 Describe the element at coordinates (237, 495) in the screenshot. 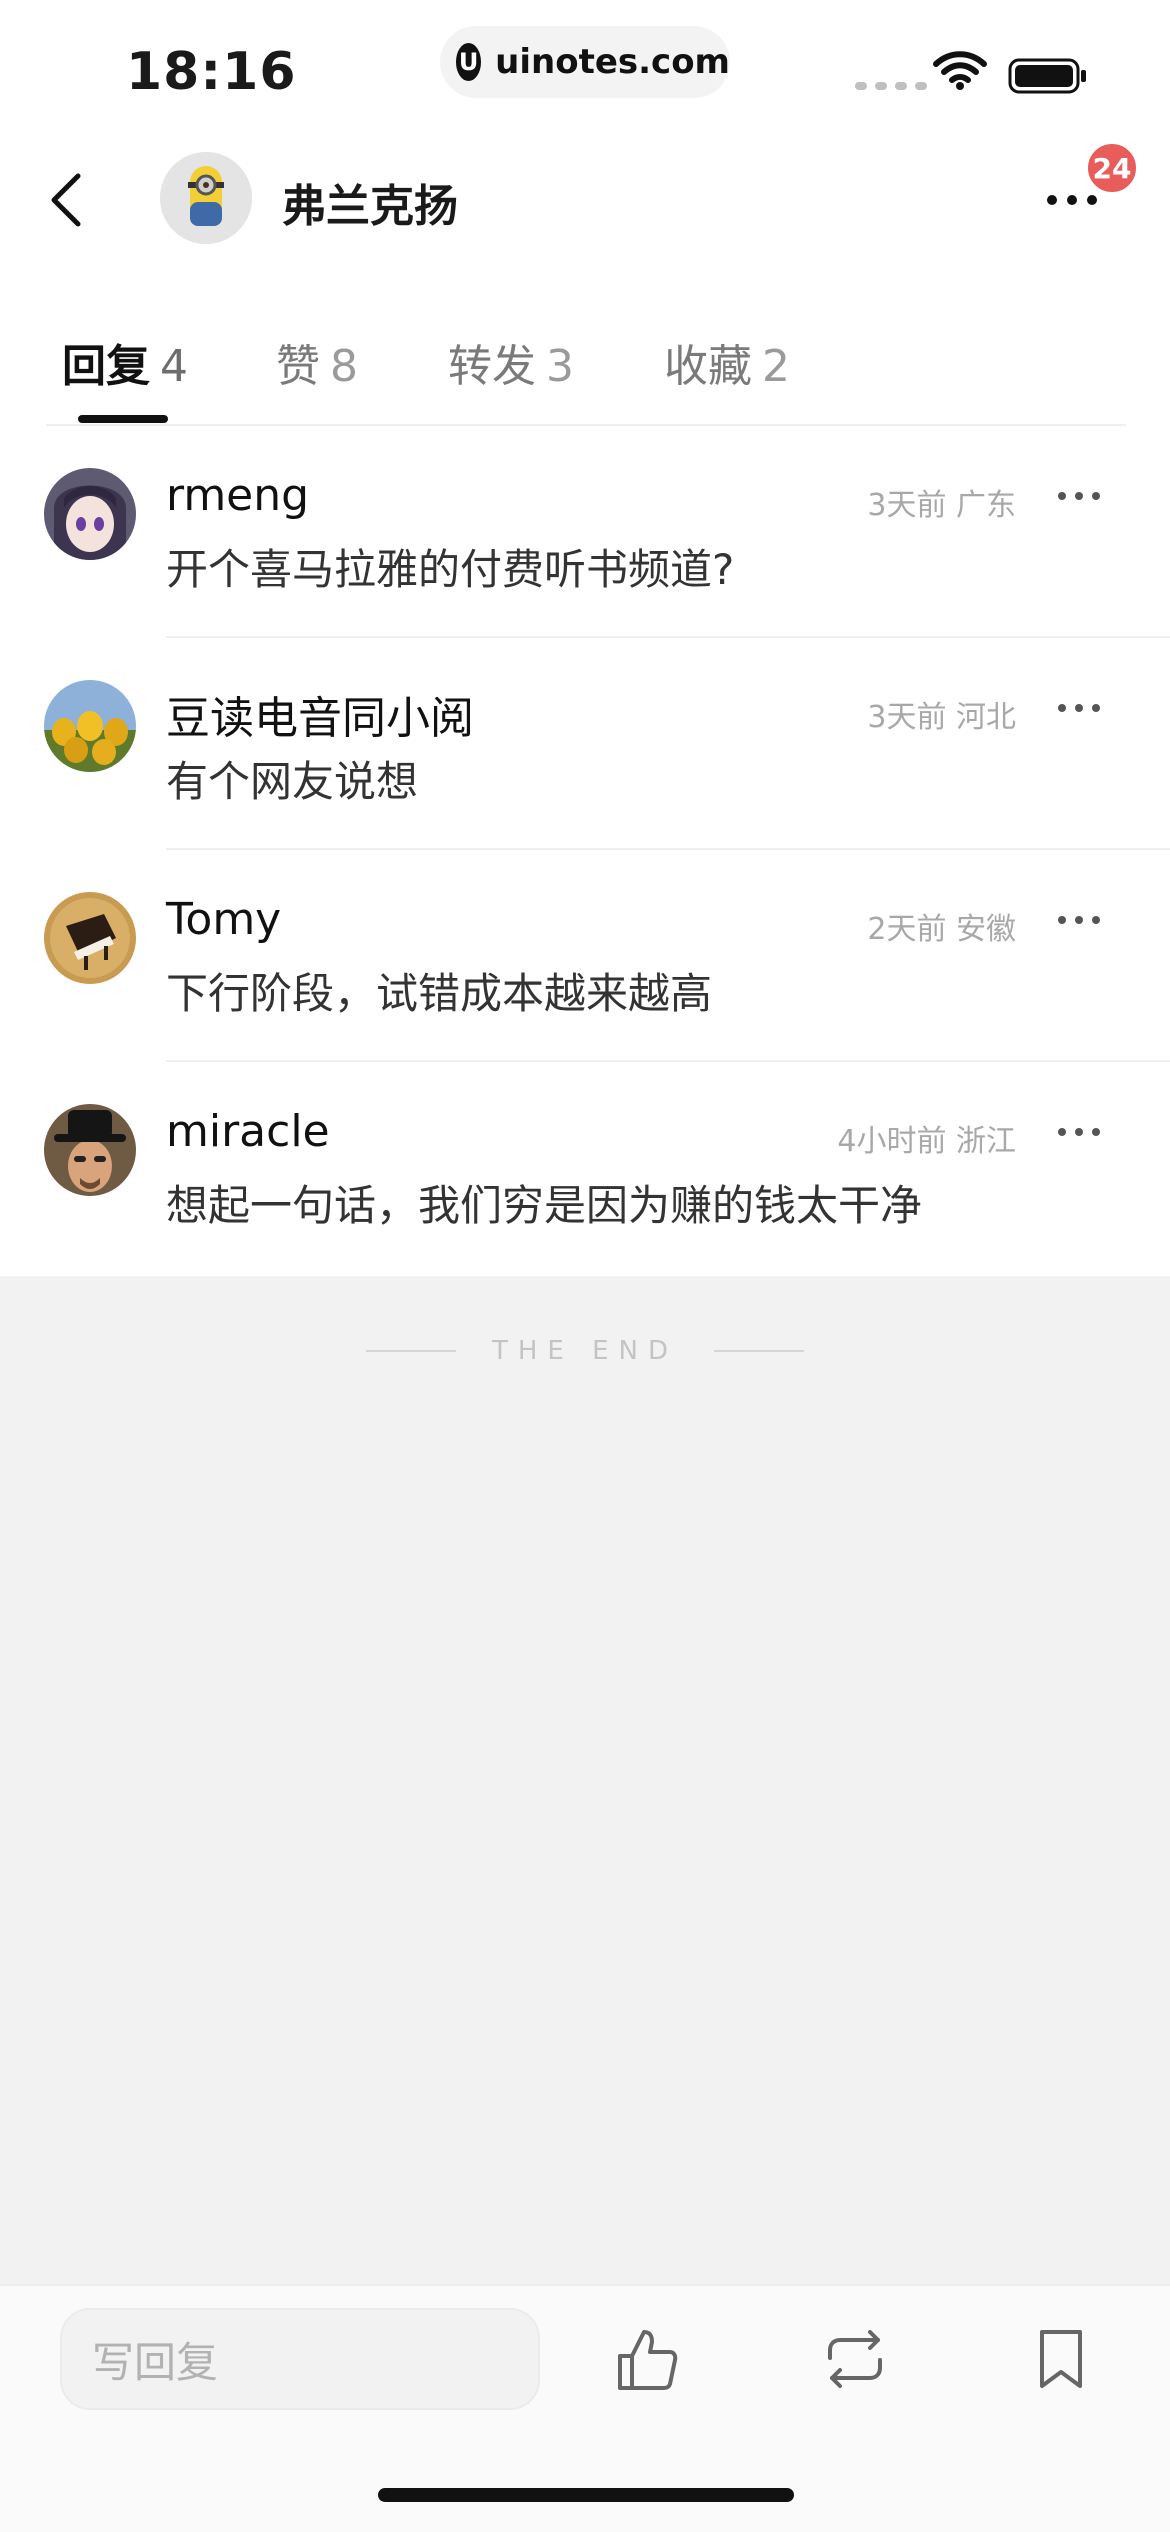

I see `reply-author: rmeng` at that location.